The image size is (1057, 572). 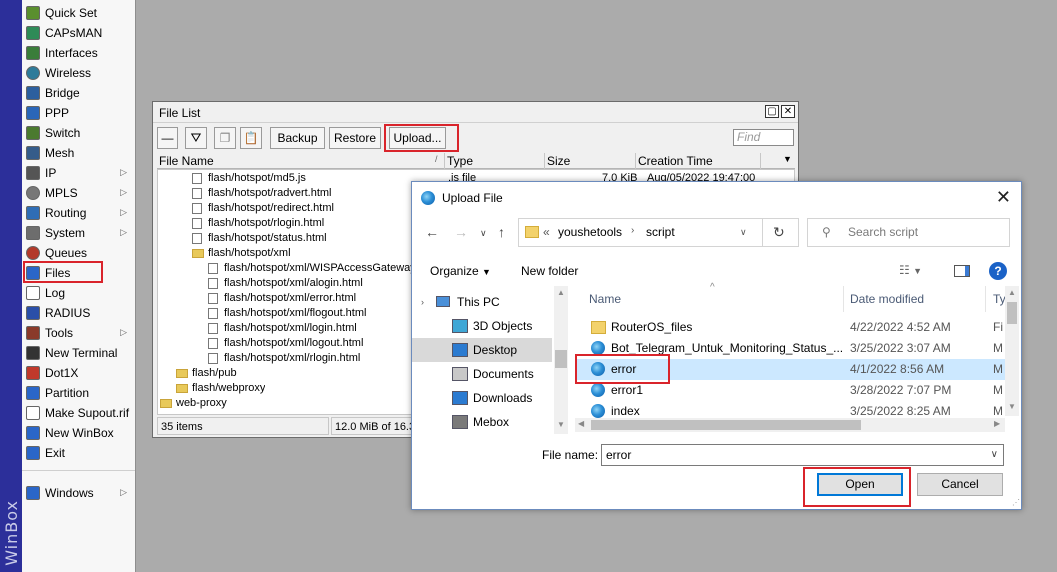 What do you see at coordinates (78, 470) in the screenshot?
I see `sidebar-divider` at bounding box center [78, 470].